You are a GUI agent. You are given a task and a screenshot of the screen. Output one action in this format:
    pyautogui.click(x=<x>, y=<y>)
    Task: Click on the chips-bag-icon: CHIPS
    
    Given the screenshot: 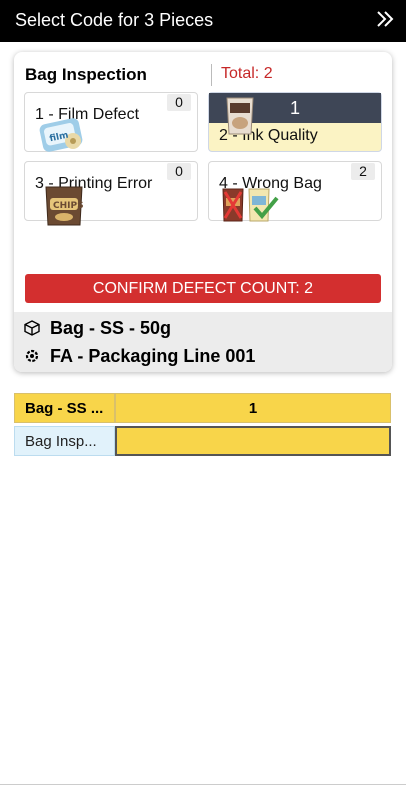 What is the action you would take?
    pyautogui.click(x=64, y=206)
    